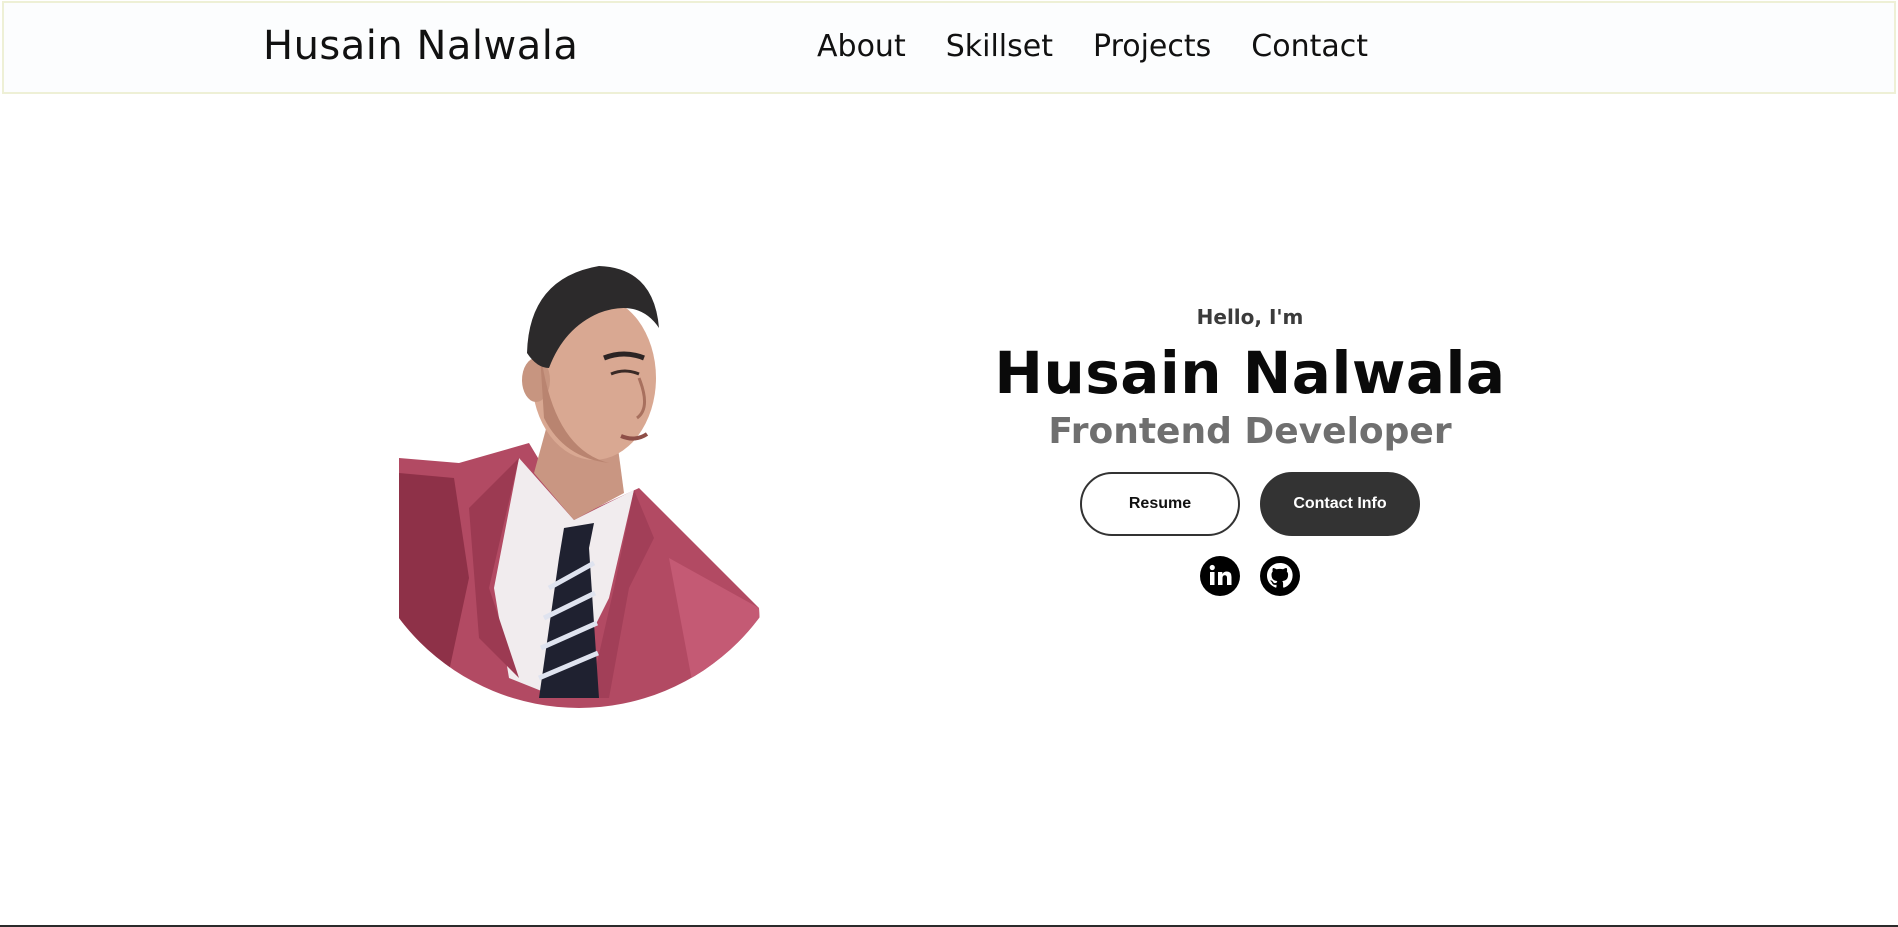 The image size is (1898, 927). I want to click on github-icon, so click(1280, 575).